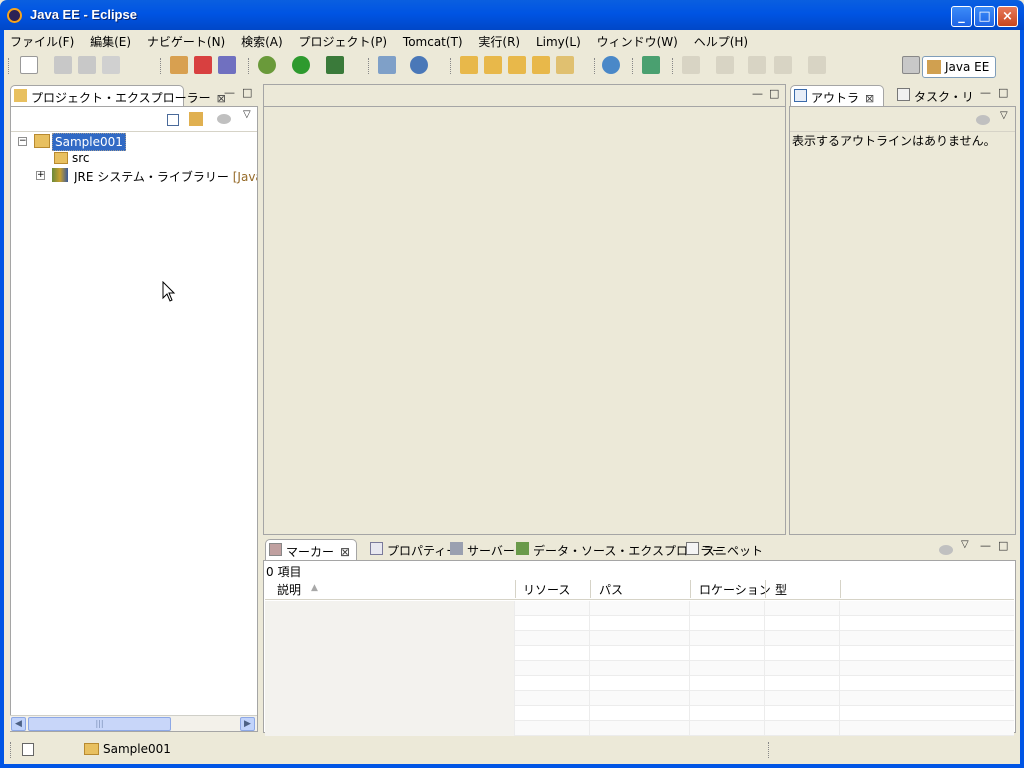  What do you see at coordinates (469, 65) in the screenshot?
I see `open-type-icon` at bounding box center [469, 65].